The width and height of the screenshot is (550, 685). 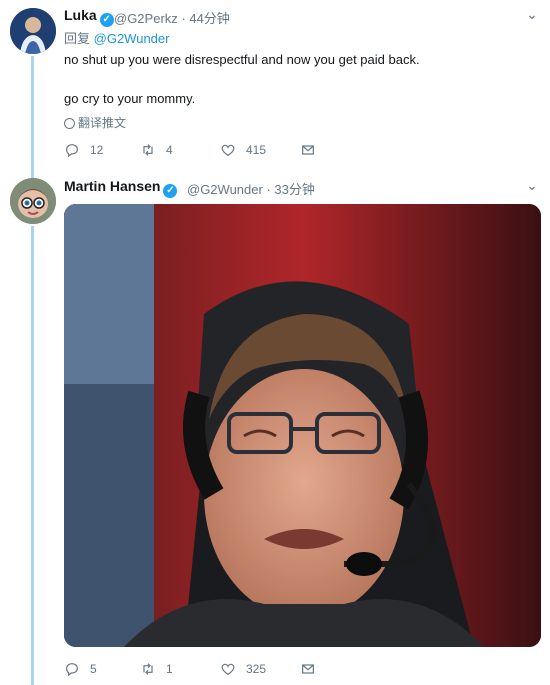 What do you see at coordinates (169, 150) in the screenshot?
I see `retweet-count: 4` at bounding box center [169, 150].